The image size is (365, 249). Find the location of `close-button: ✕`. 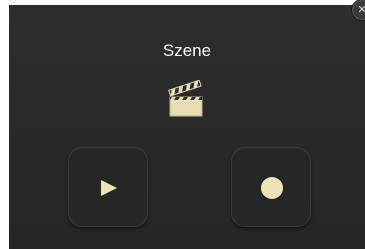

close-button: ✕ is located at coordinates (358, 10).